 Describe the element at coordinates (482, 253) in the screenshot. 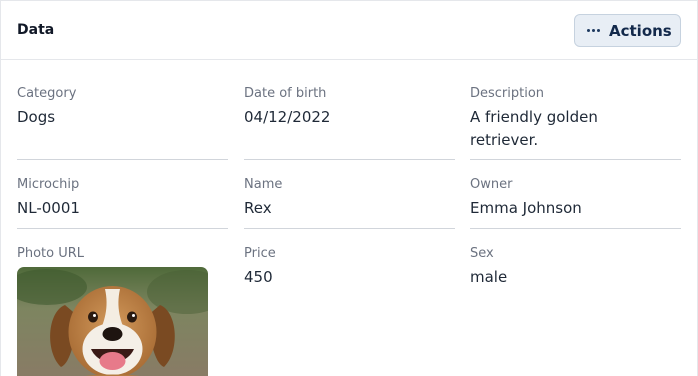

I see `field-label: Sex` at that location.